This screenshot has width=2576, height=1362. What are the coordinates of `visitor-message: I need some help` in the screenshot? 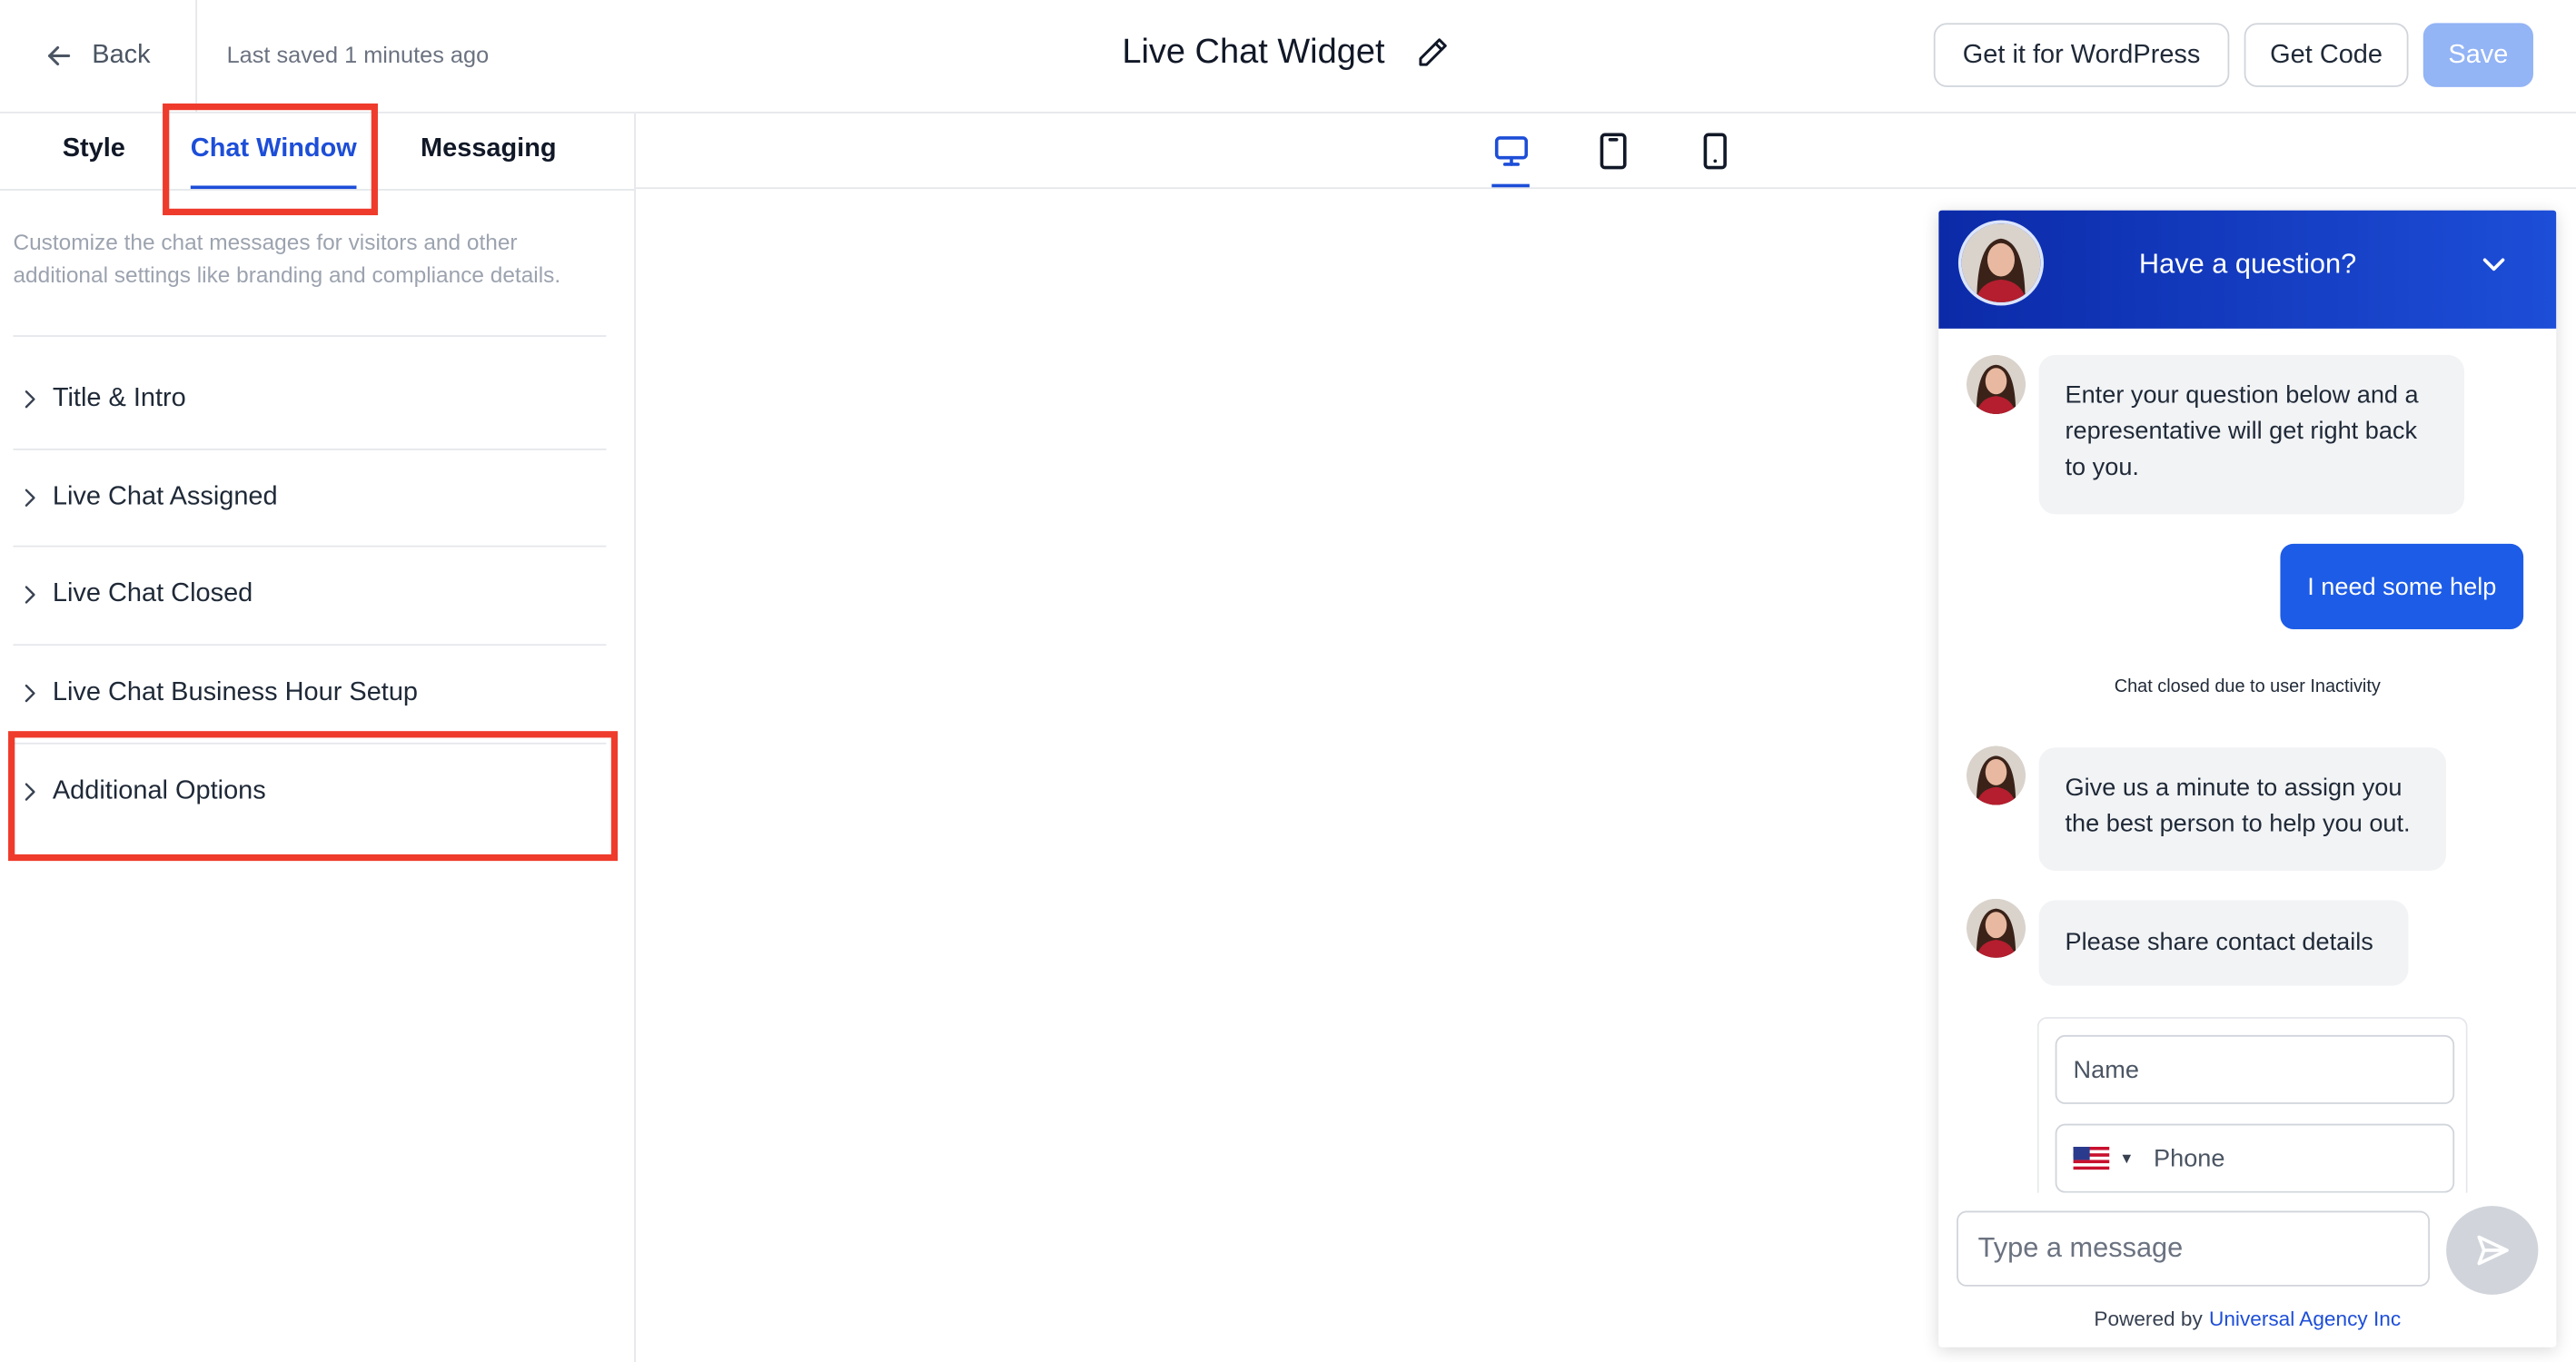 It's located at (2402, 586).